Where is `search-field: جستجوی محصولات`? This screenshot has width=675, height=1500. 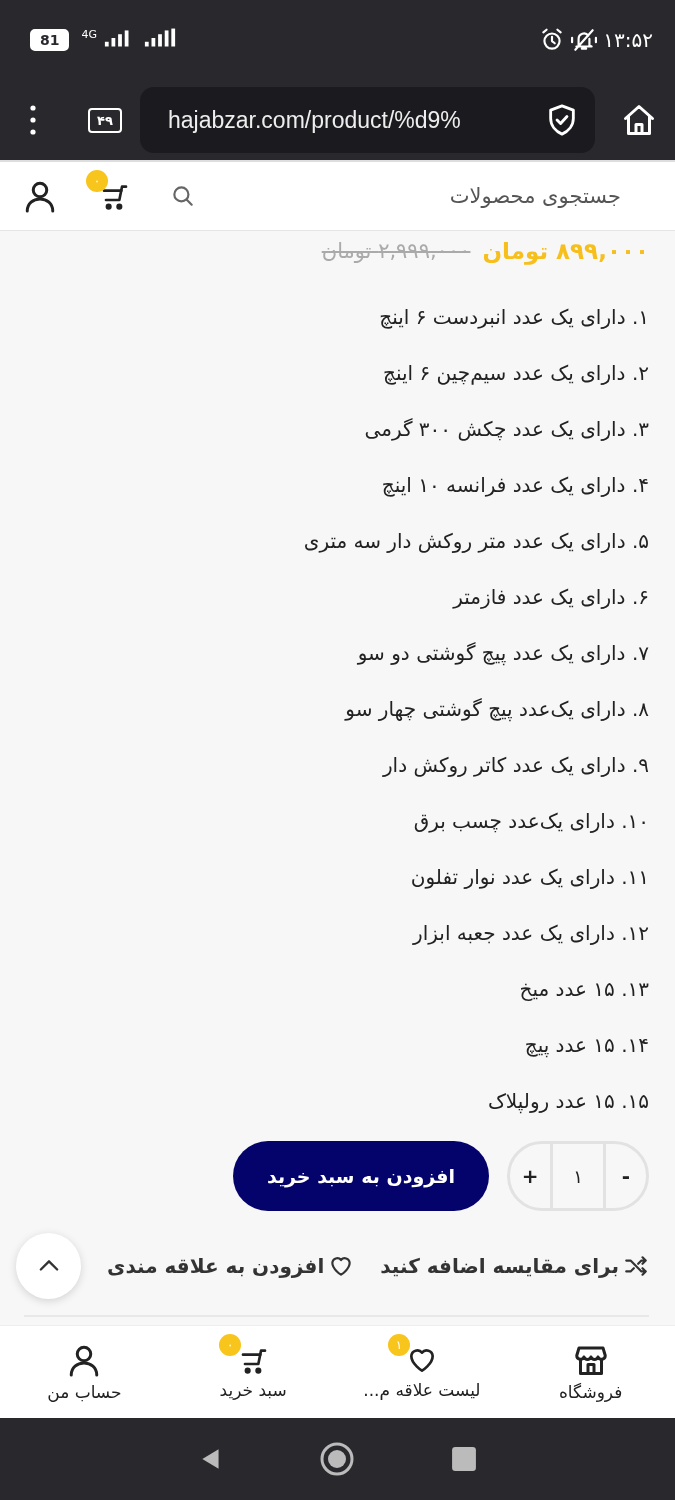
search-field: جستجوی محصولات is located at coordinates (453, 196).